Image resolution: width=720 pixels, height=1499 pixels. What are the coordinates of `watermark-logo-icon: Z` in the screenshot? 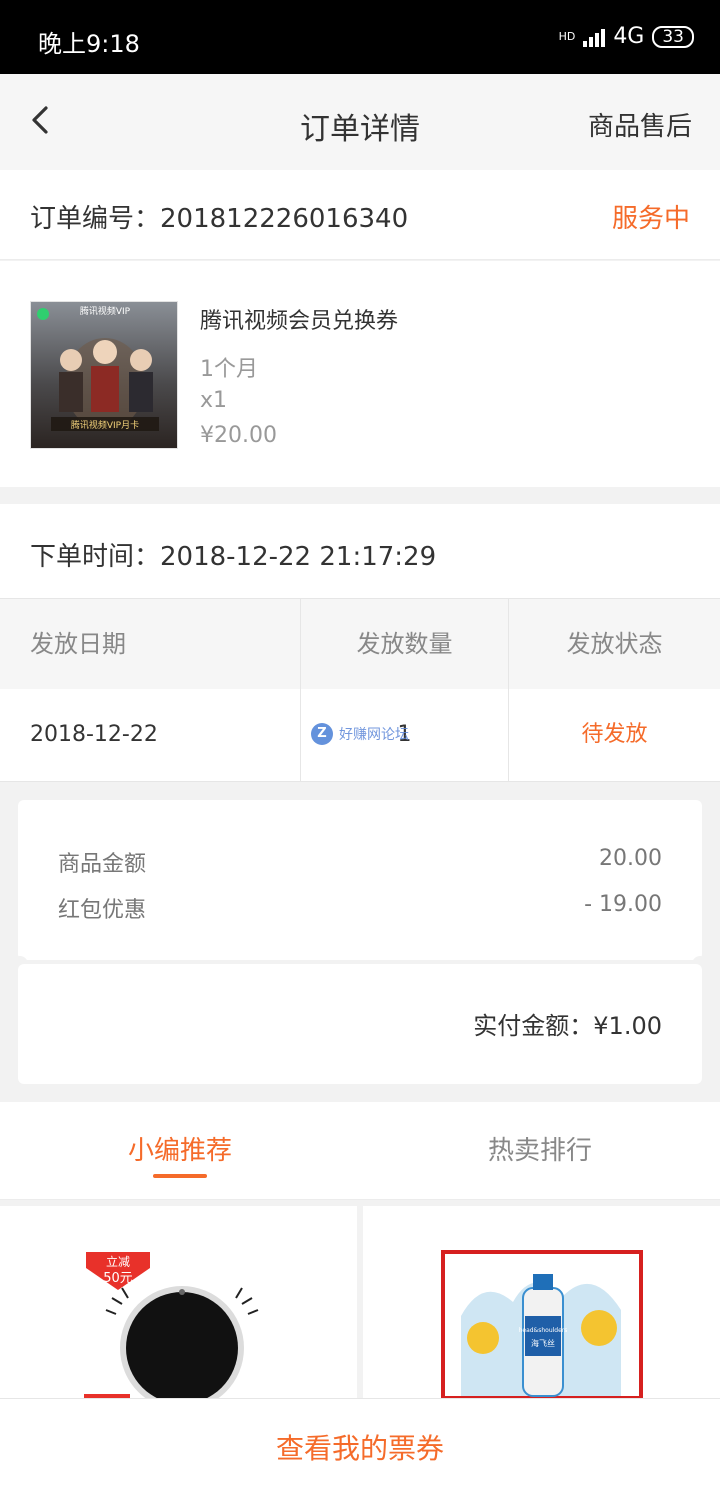 It's located at (322, 734).